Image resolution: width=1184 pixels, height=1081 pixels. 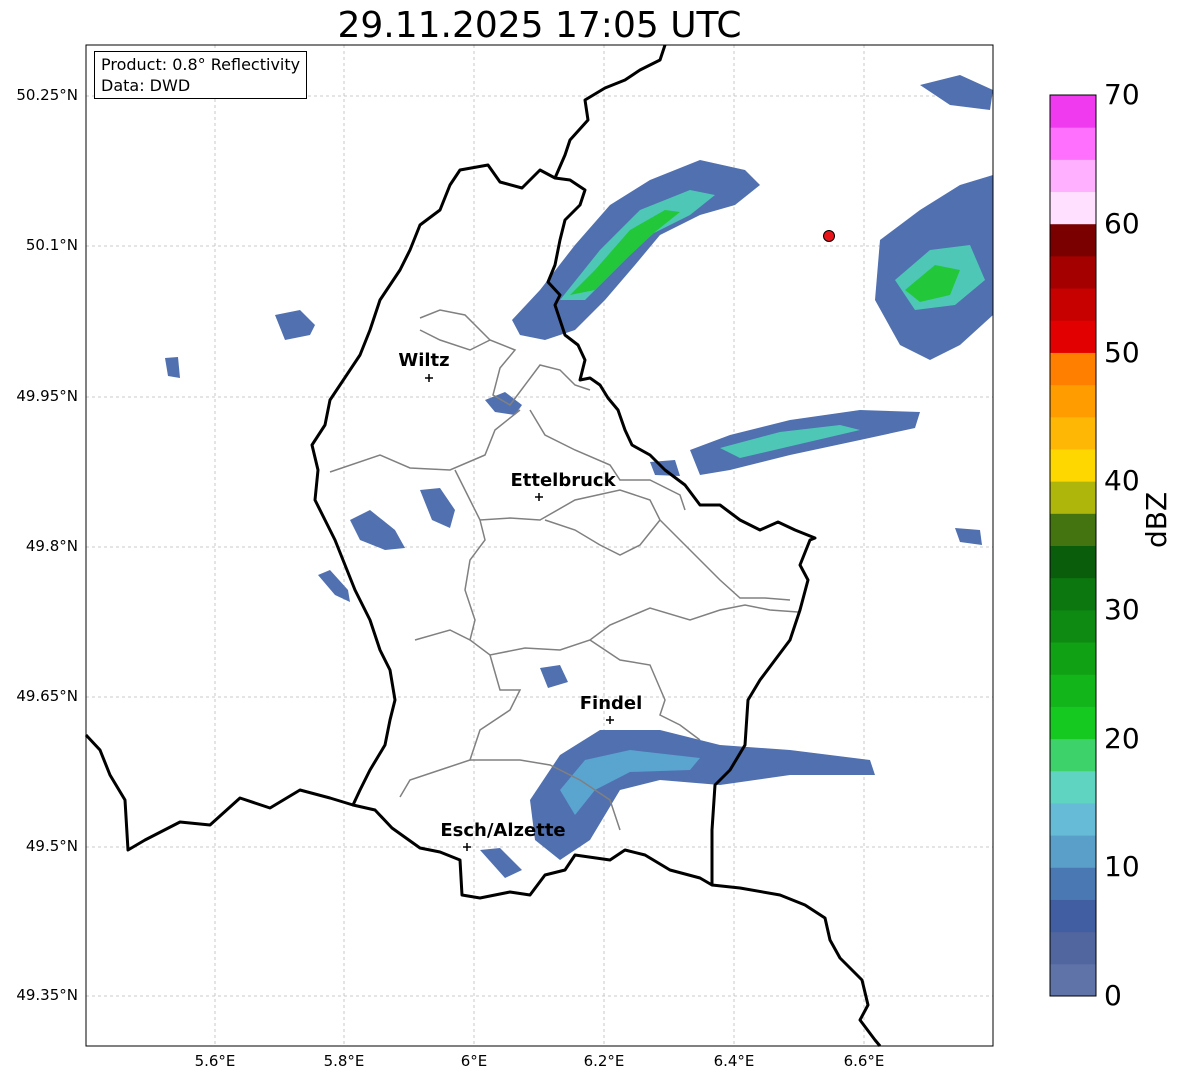 I want to click on colorbar-tick-label: 70, so click(x=1122, y=94).